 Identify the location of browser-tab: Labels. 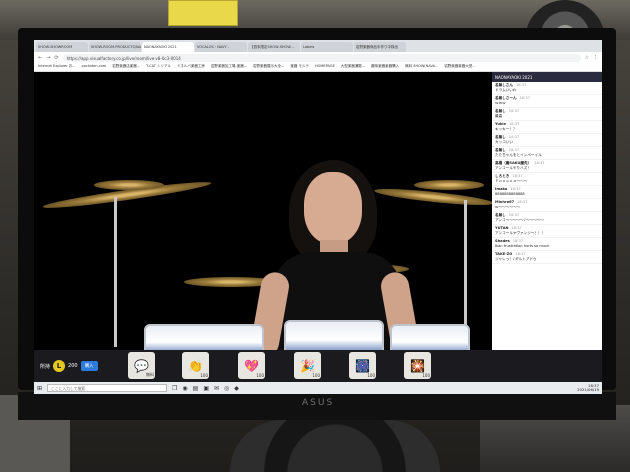
(327, 47).